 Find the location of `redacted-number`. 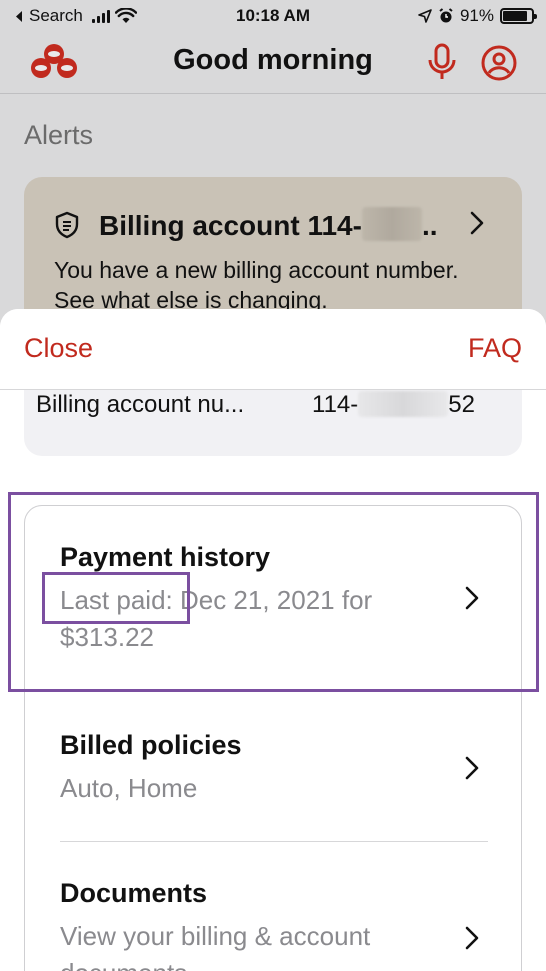

redacted-number is located at coordinates (391, 224).